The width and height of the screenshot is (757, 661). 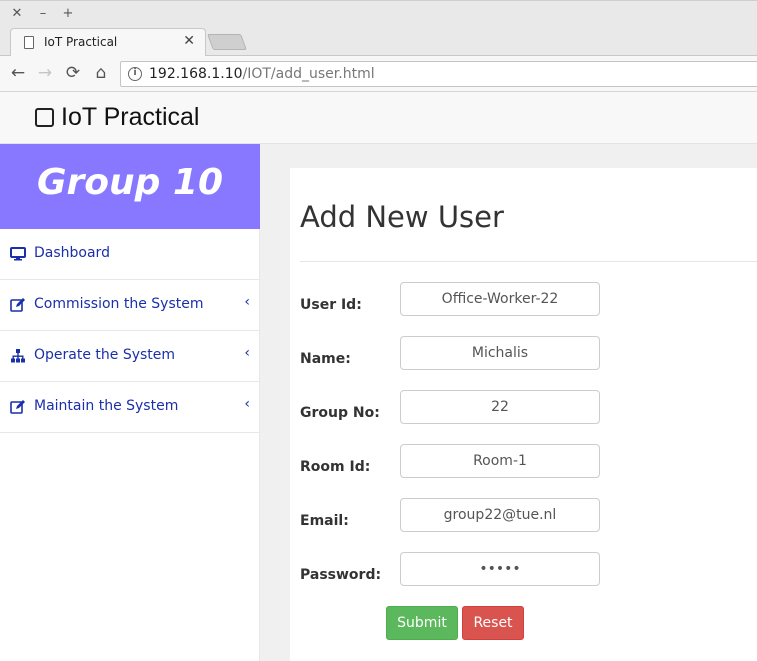 I want to click on sidebar-item-label: Dashboard, so click(x=72, y=253).